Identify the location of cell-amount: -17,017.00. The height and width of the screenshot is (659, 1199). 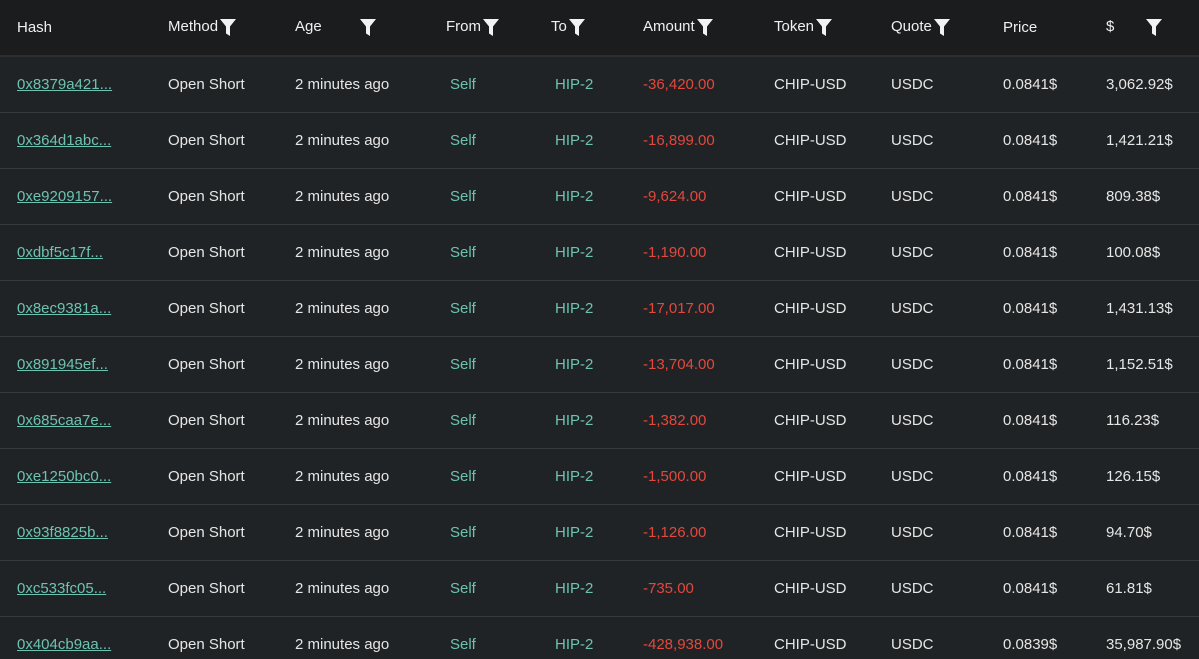
(708, 308).